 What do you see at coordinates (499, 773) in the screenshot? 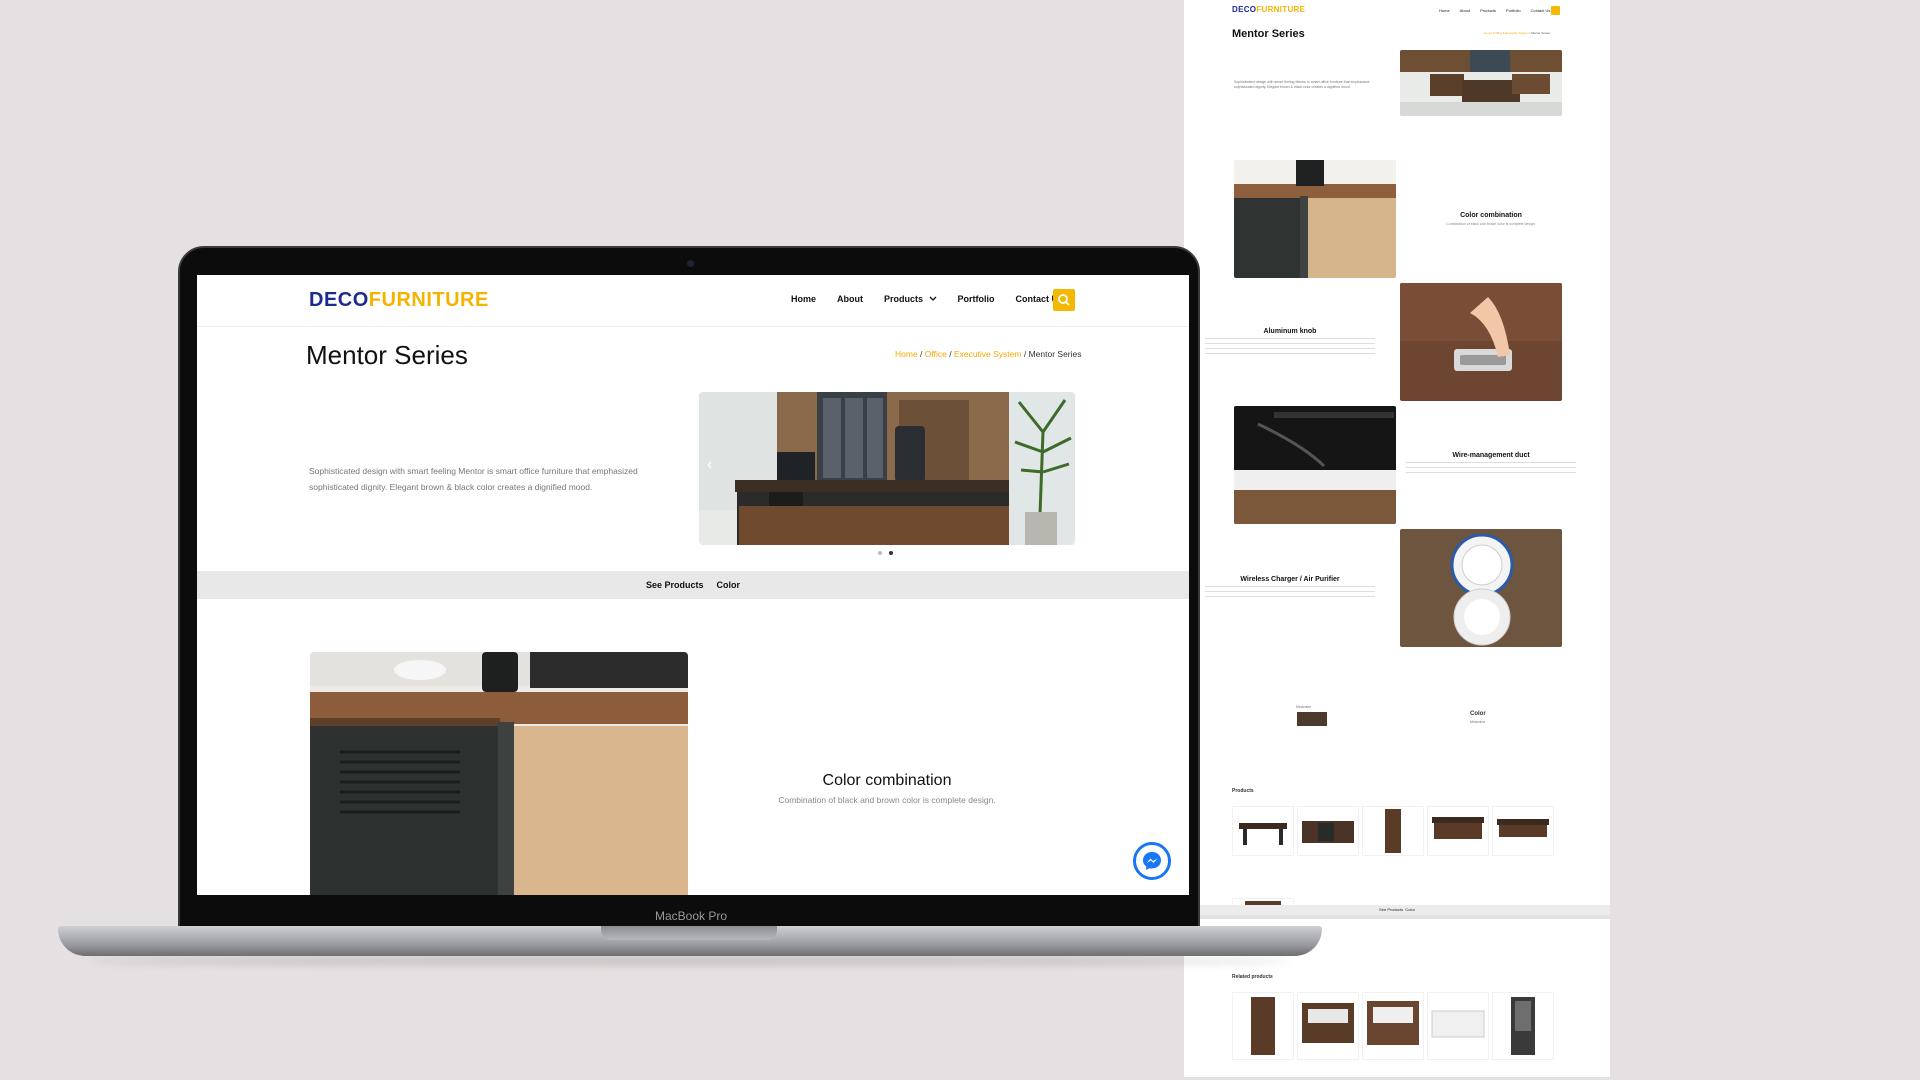
I see `feature-image` at bounding box center [499, 773].